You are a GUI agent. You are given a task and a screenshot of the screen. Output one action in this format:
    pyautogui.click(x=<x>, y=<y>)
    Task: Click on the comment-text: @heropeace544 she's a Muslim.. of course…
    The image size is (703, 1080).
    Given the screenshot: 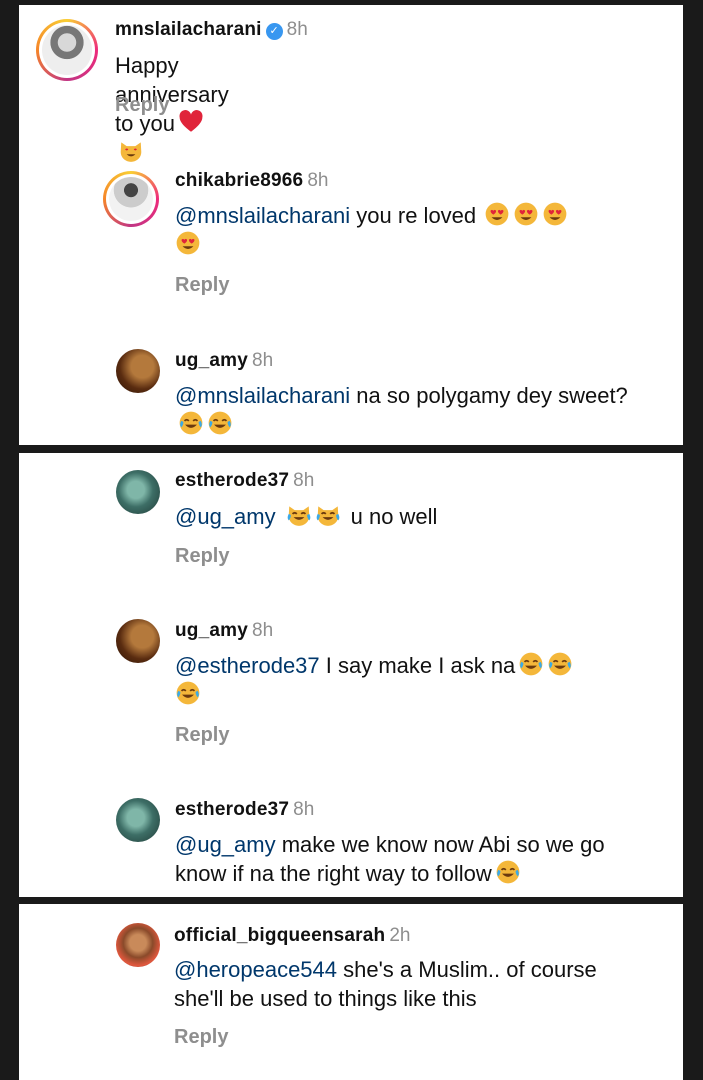 What is the action you would take?
    pyautogui.click(x=385, y=984)
    